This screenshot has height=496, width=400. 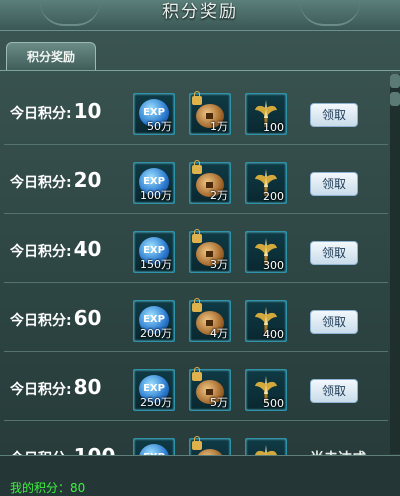 What do you see at coordinates (154, 114) in the screenshot?
I see `exp-reward-slot: EXP 50万` at bounding box center [154, 114].